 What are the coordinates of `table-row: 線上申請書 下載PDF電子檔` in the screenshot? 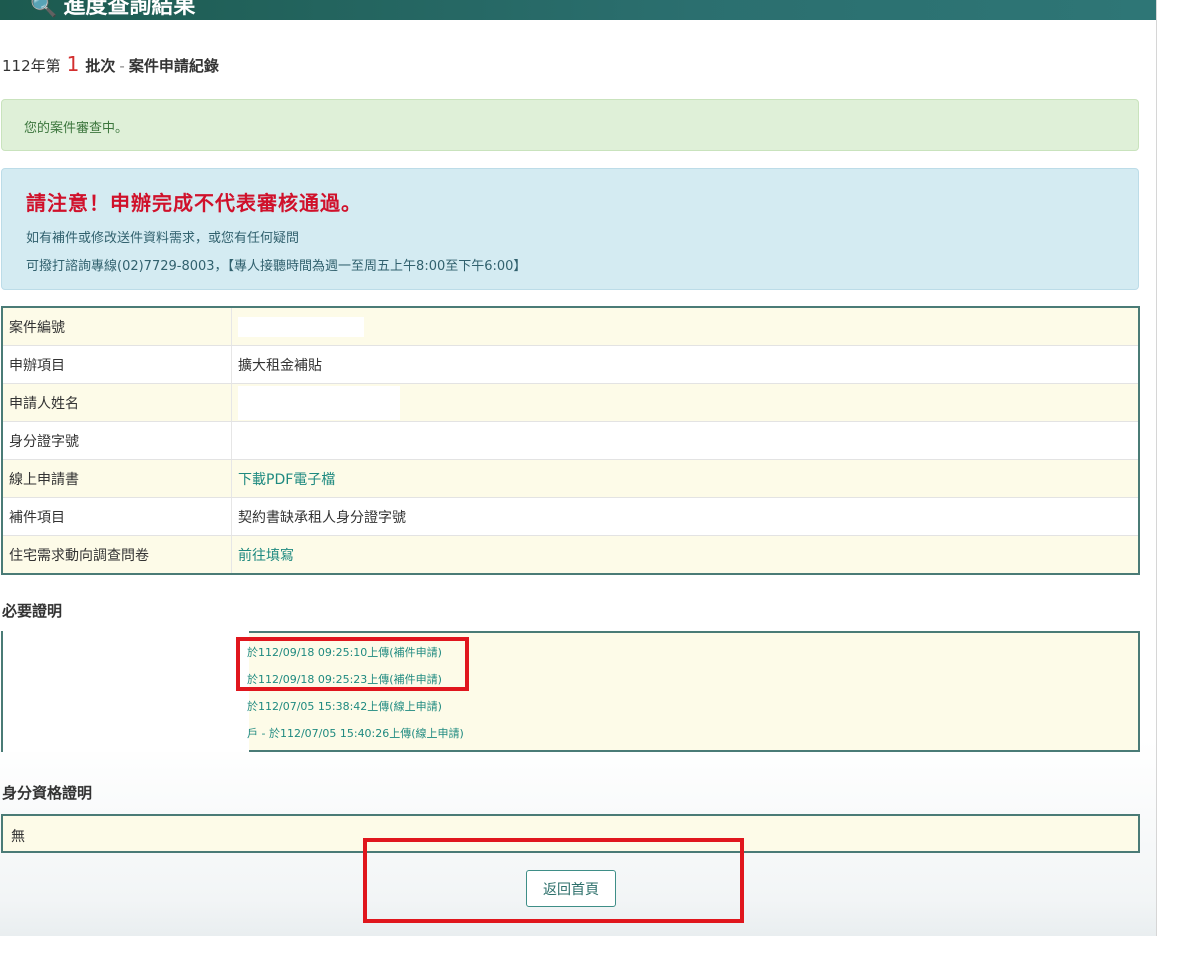 It's located at (570, 478).